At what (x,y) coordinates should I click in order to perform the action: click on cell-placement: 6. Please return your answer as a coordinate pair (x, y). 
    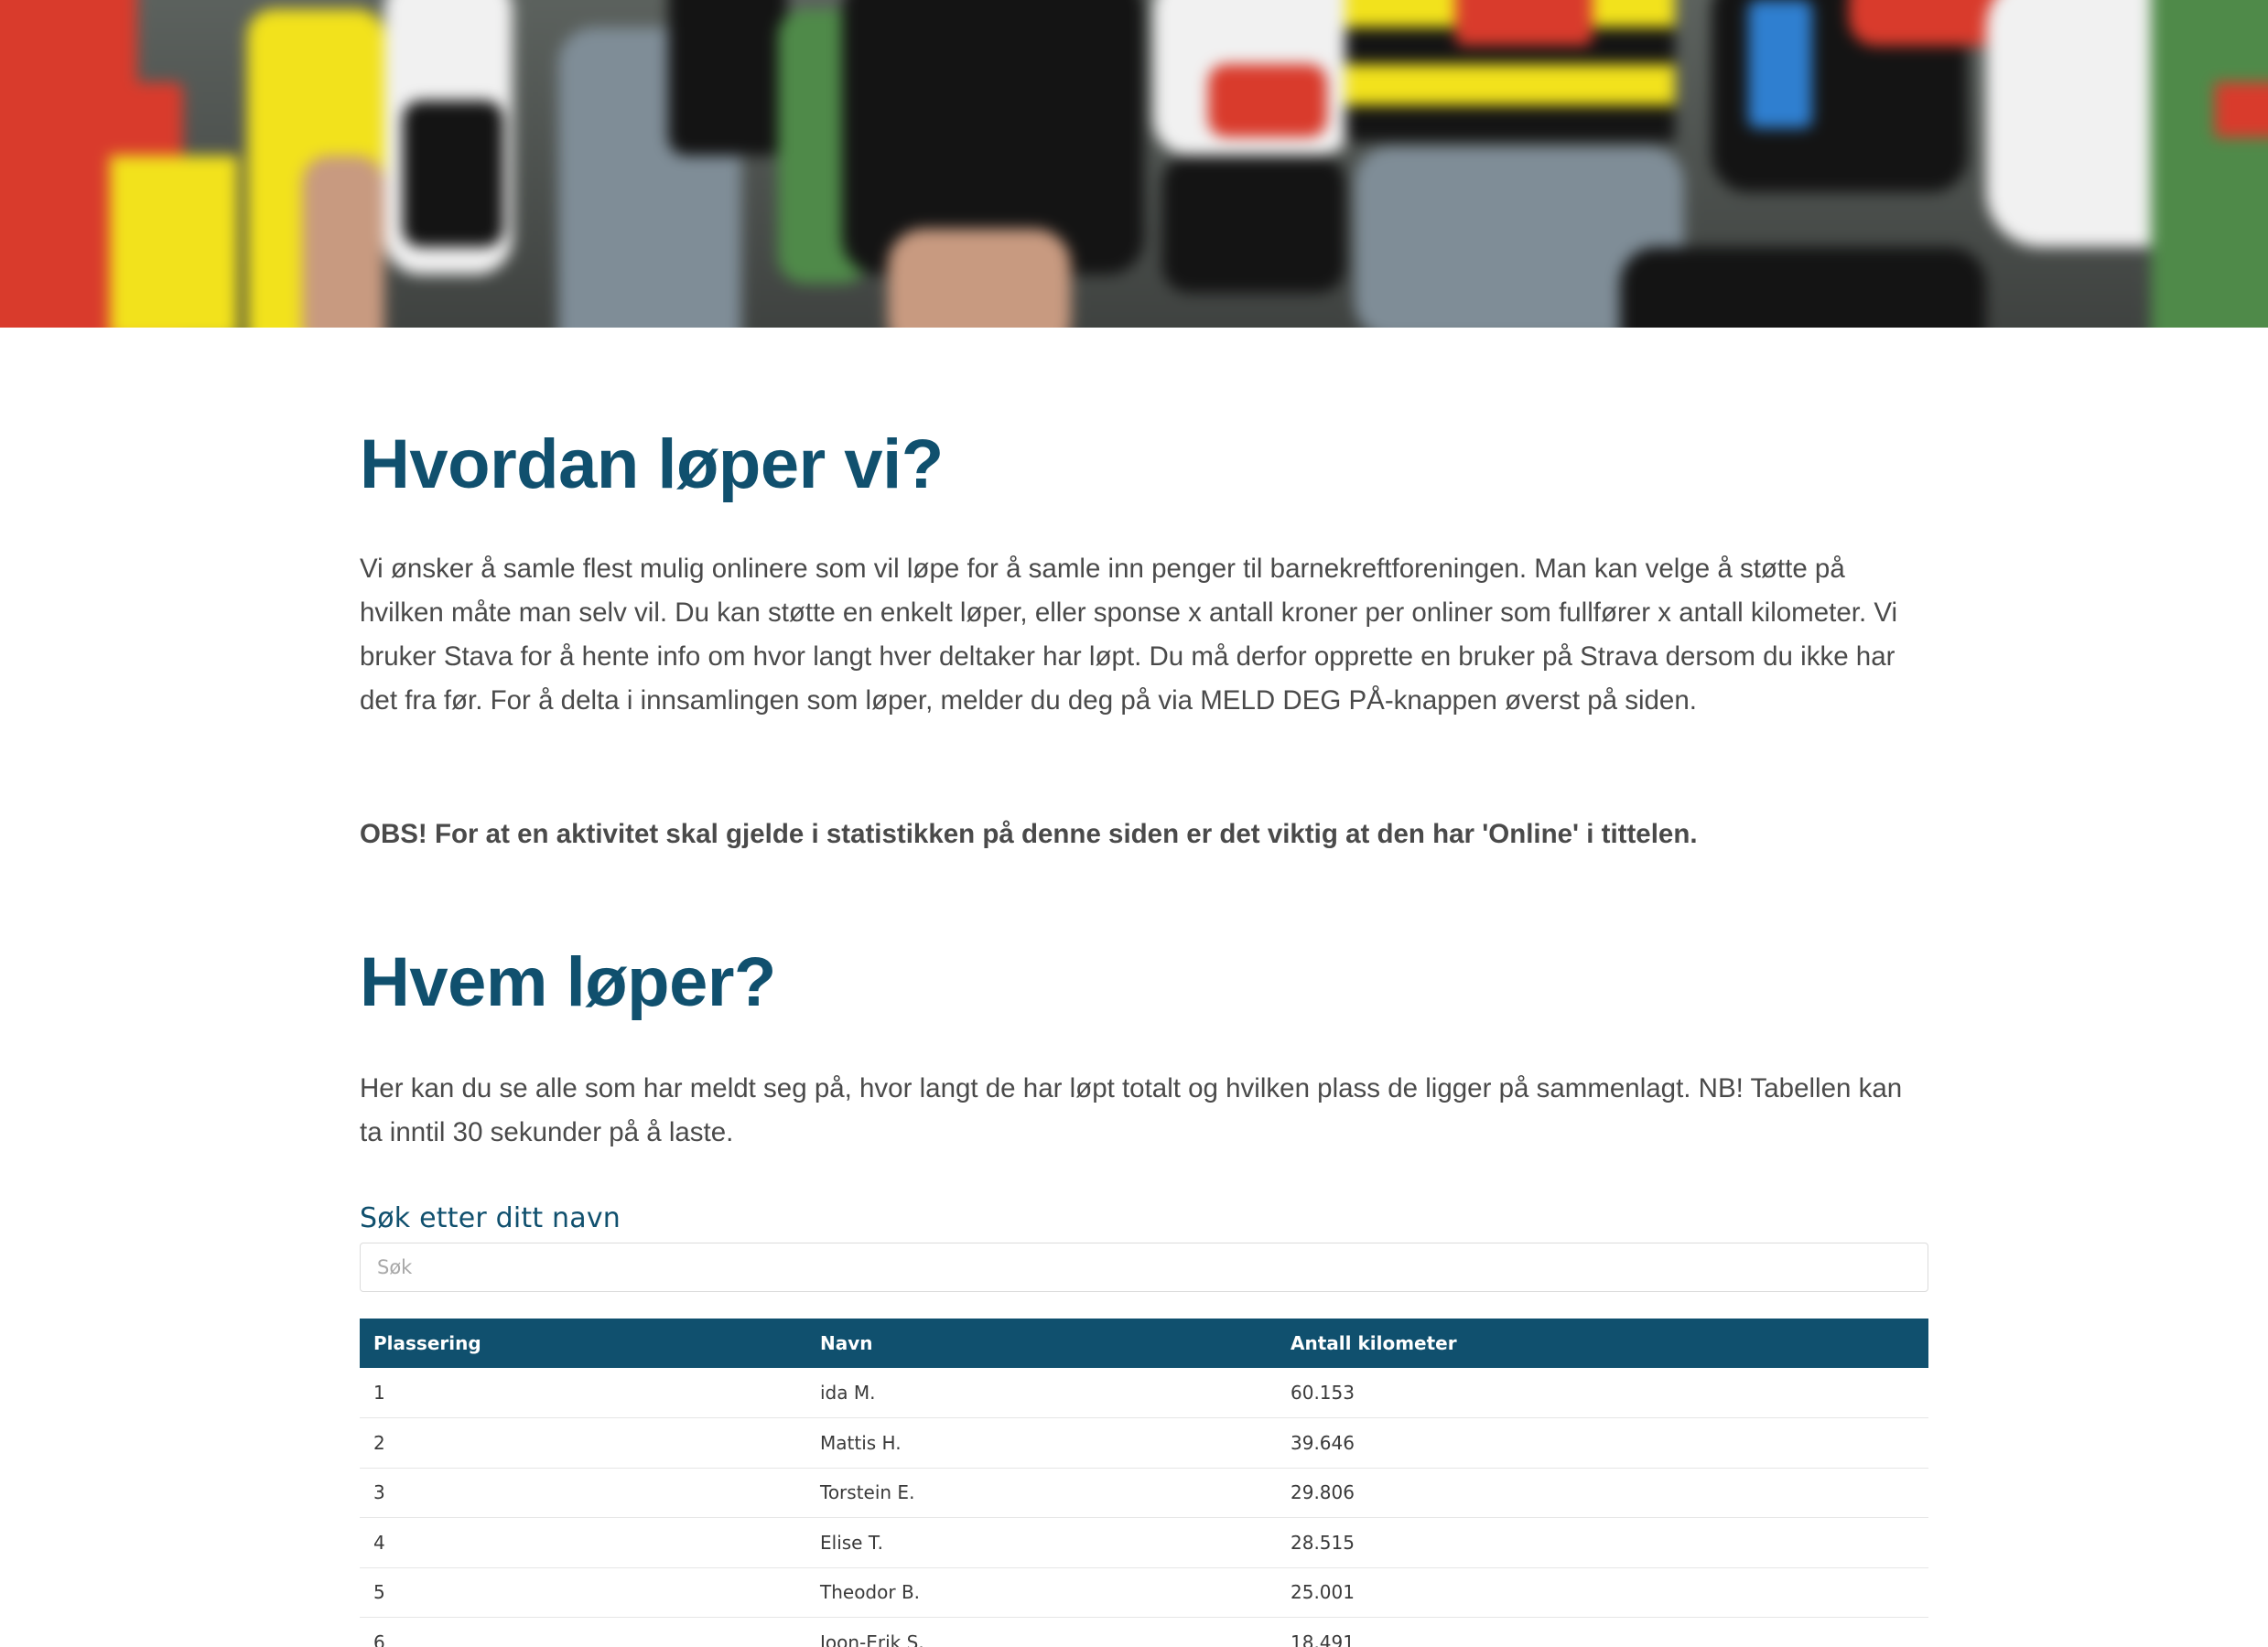
    Looking at the image, I should click on (583, 1632).